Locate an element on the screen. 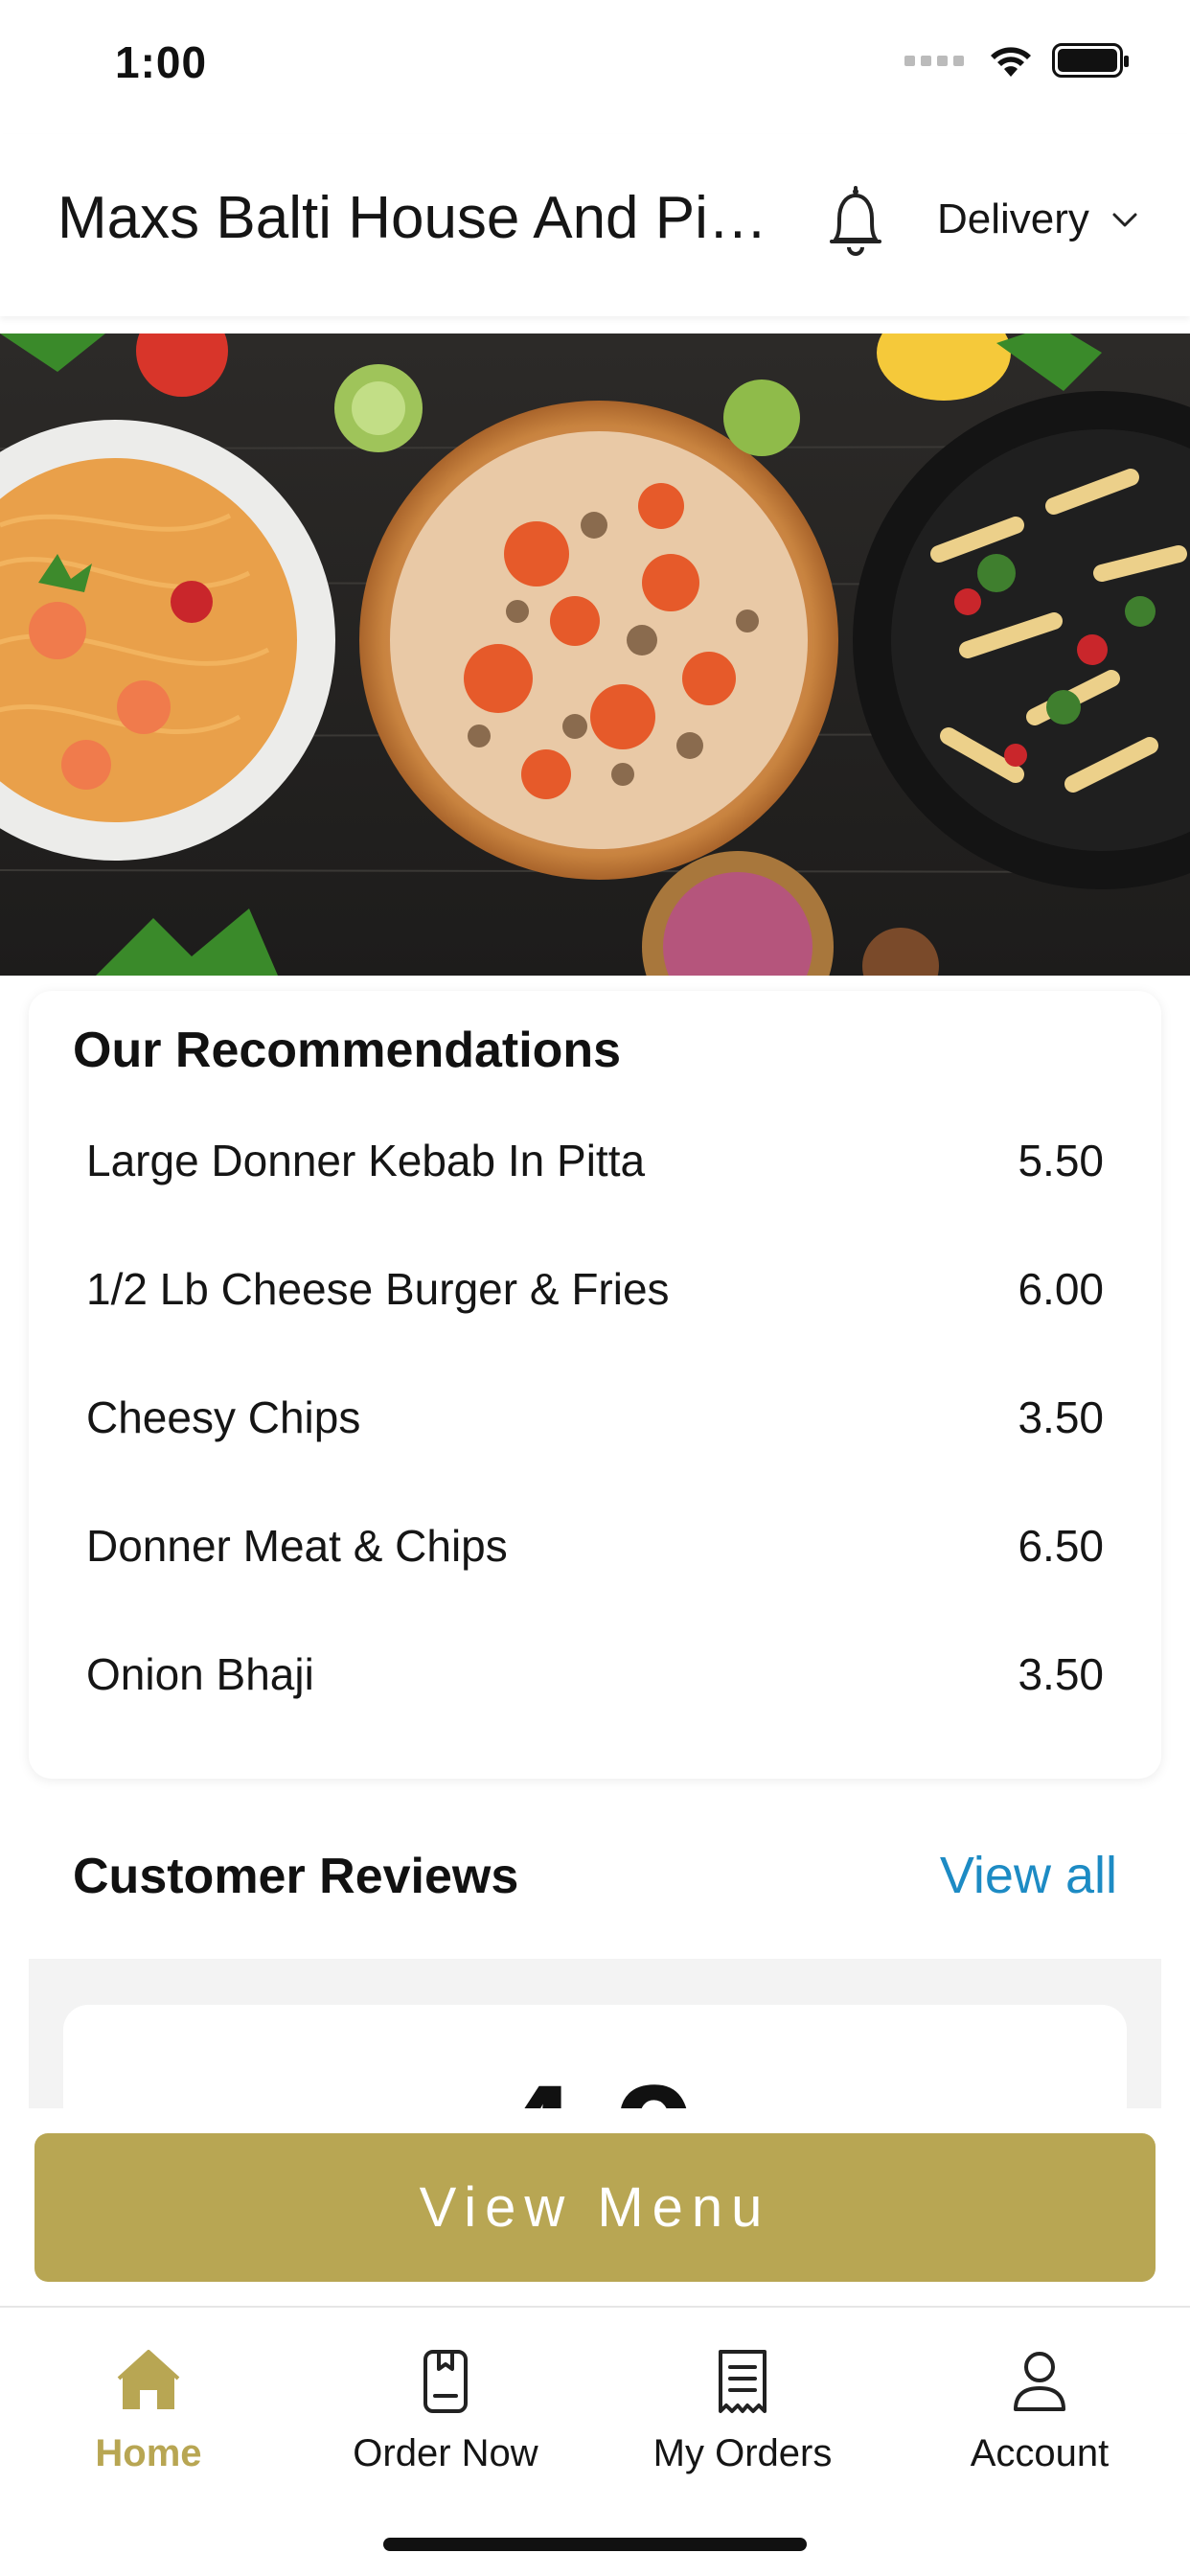  status-time: 1:00 is located at coordinates (162, 62).